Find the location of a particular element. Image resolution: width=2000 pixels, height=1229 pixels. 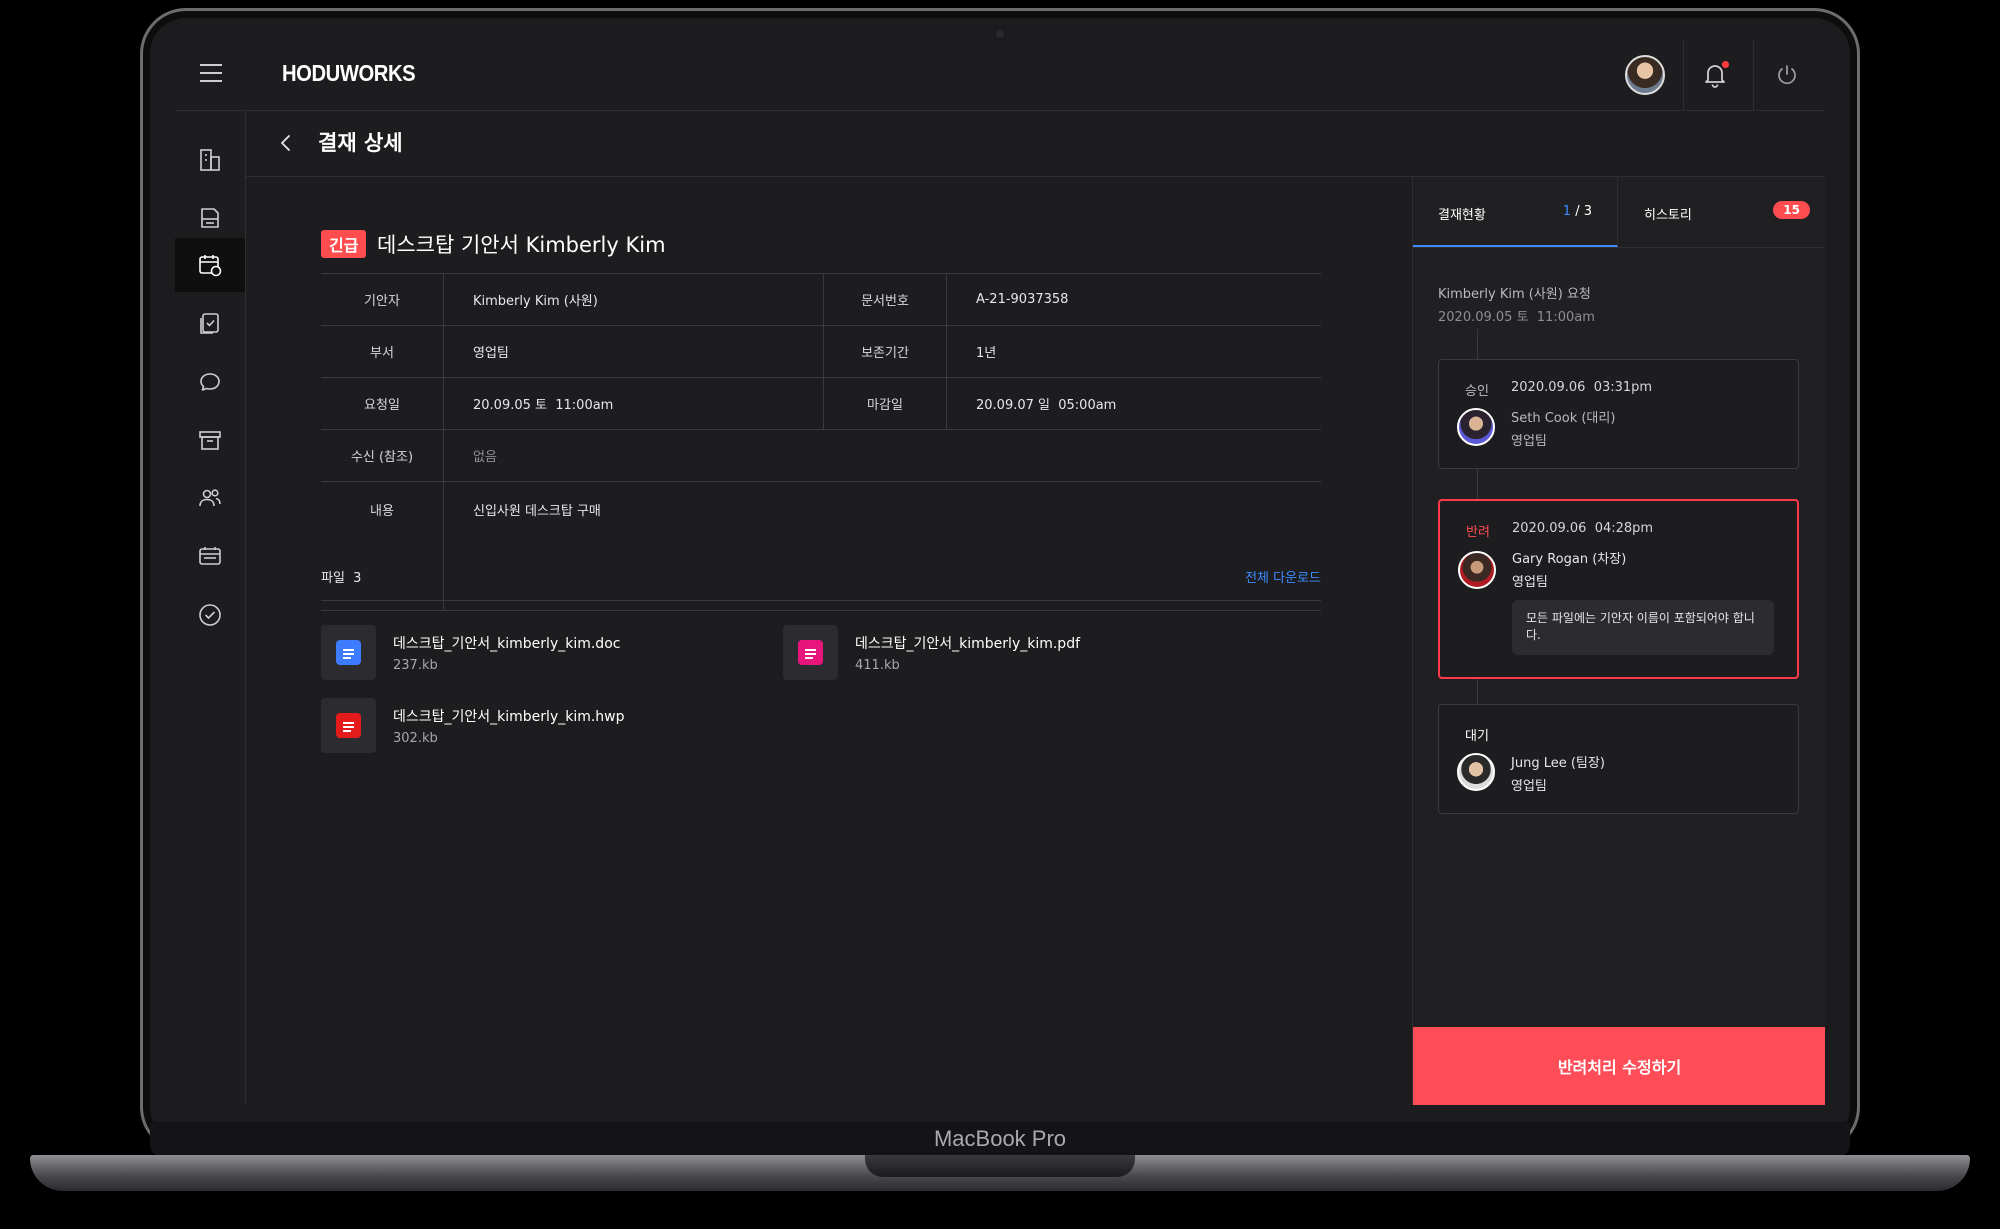

tab-history: 히스토리 15 is located at coordinates (1722, 212).